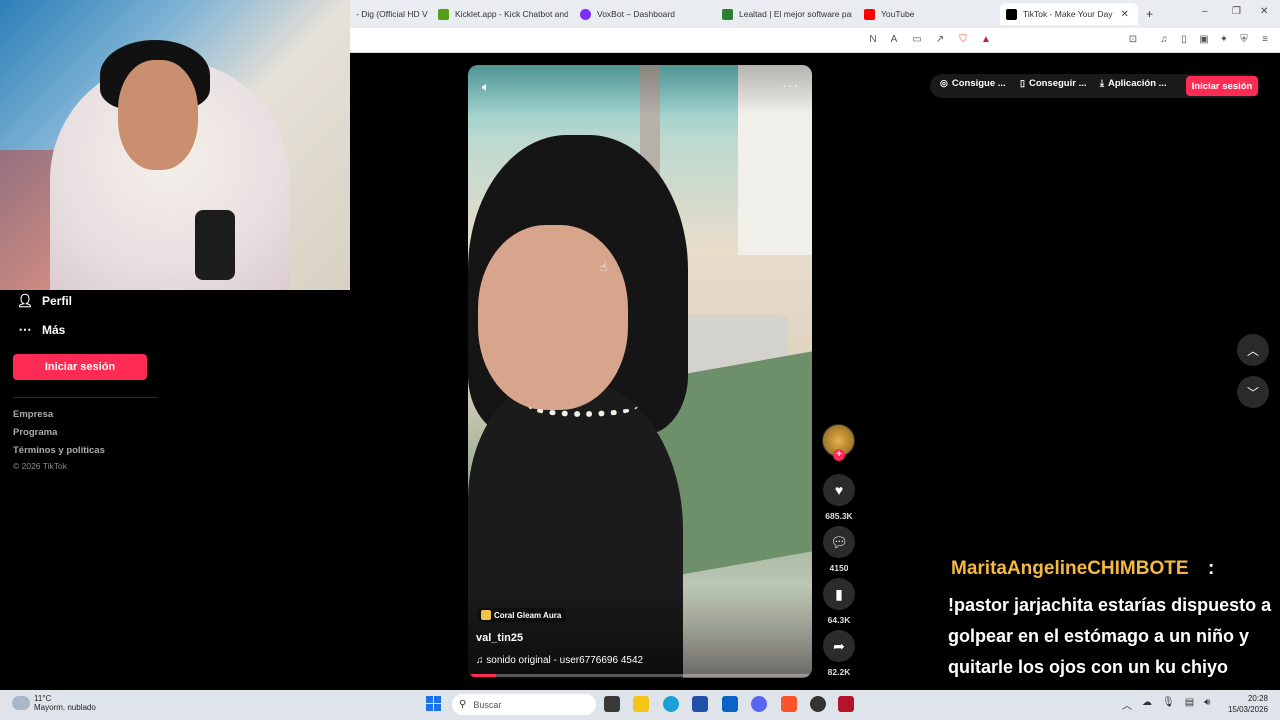 This screenshot has height=720, width=1280. Describe the element at coordinates (1247, 704) in the screenshot. I see `taskbar-clock: 20:28 15/03/2026` at that location.